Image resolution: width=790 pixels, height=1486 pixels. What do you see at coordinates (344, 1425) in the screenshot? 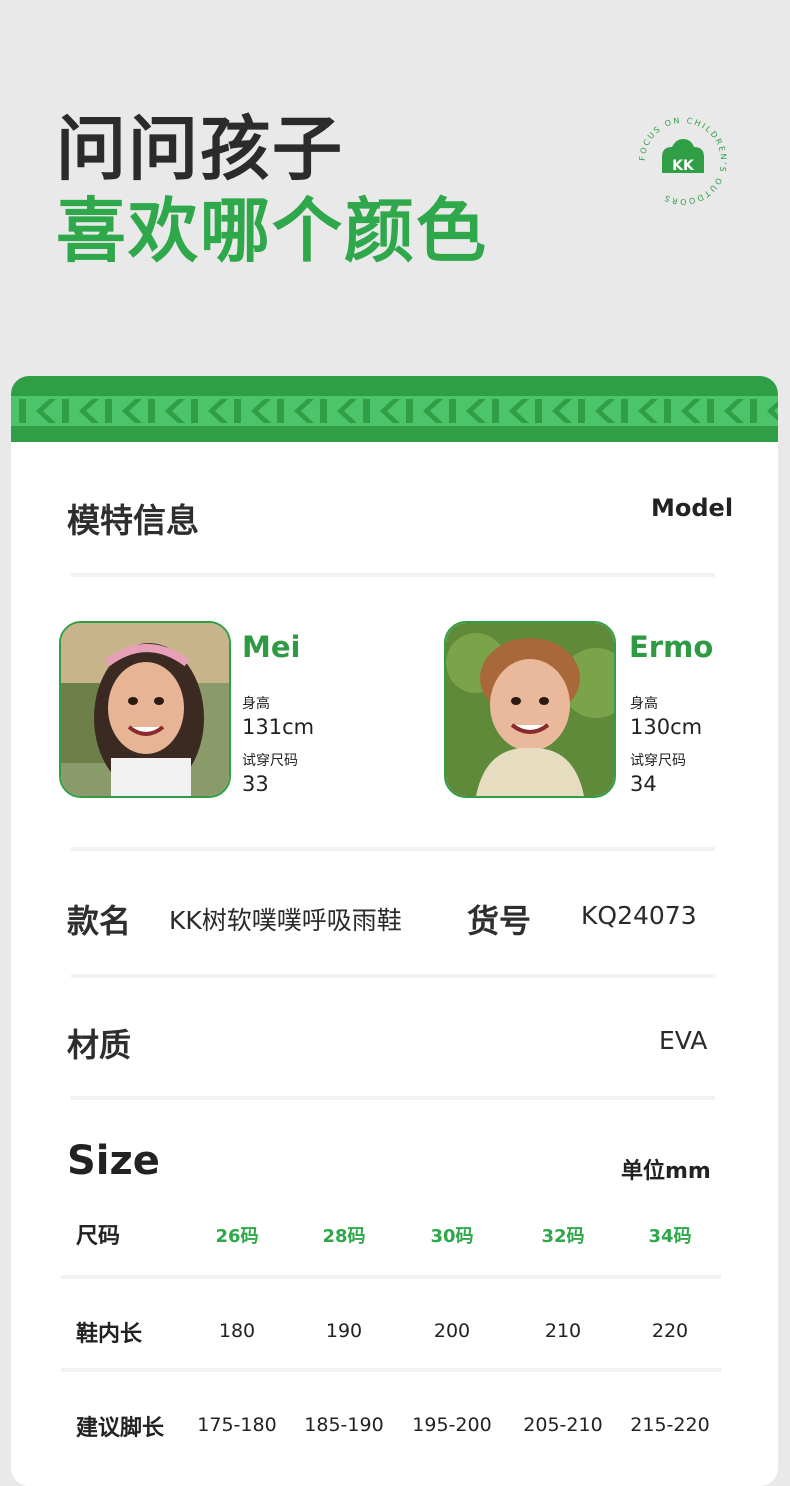
I see `table-cell: 185-190` at bounding box center [344, 1425].